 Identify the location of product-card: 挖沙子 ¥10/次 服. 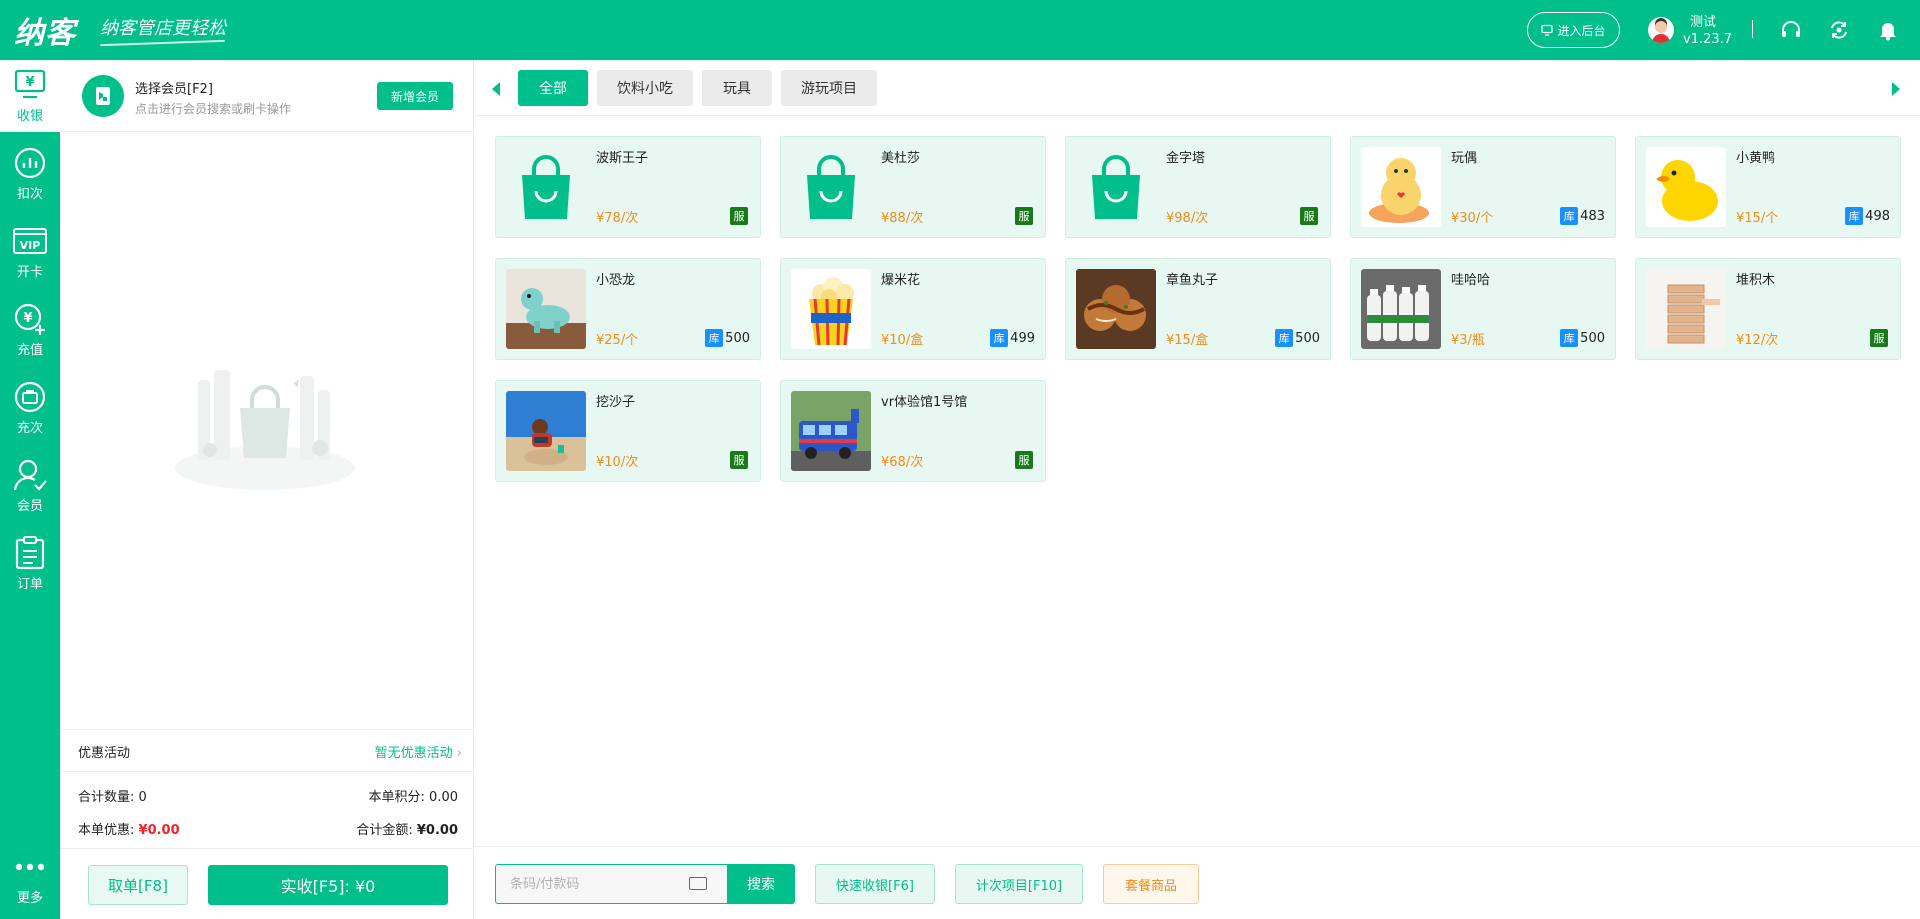
(628, 431).